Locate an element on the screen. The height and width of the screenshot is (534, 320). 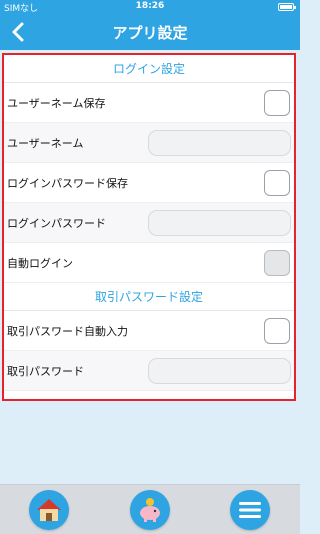
page-title: アプリ設定 is located at coordinates (150, 33).